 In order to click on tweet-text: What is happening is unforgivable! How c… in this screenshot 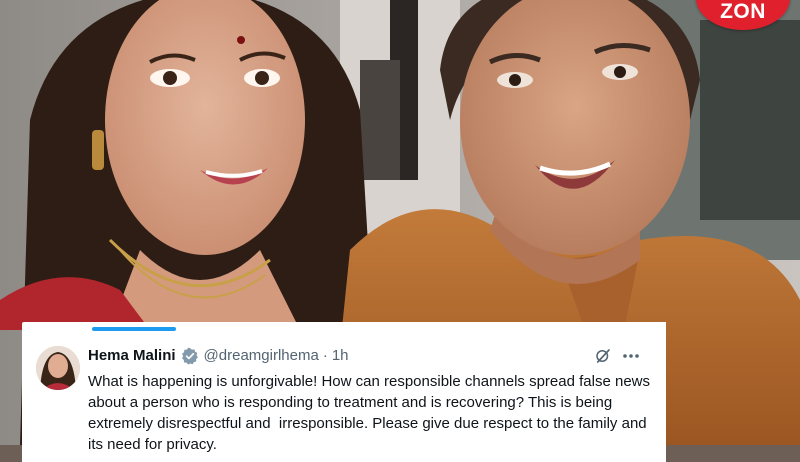, I will do `click(371, 413)`.